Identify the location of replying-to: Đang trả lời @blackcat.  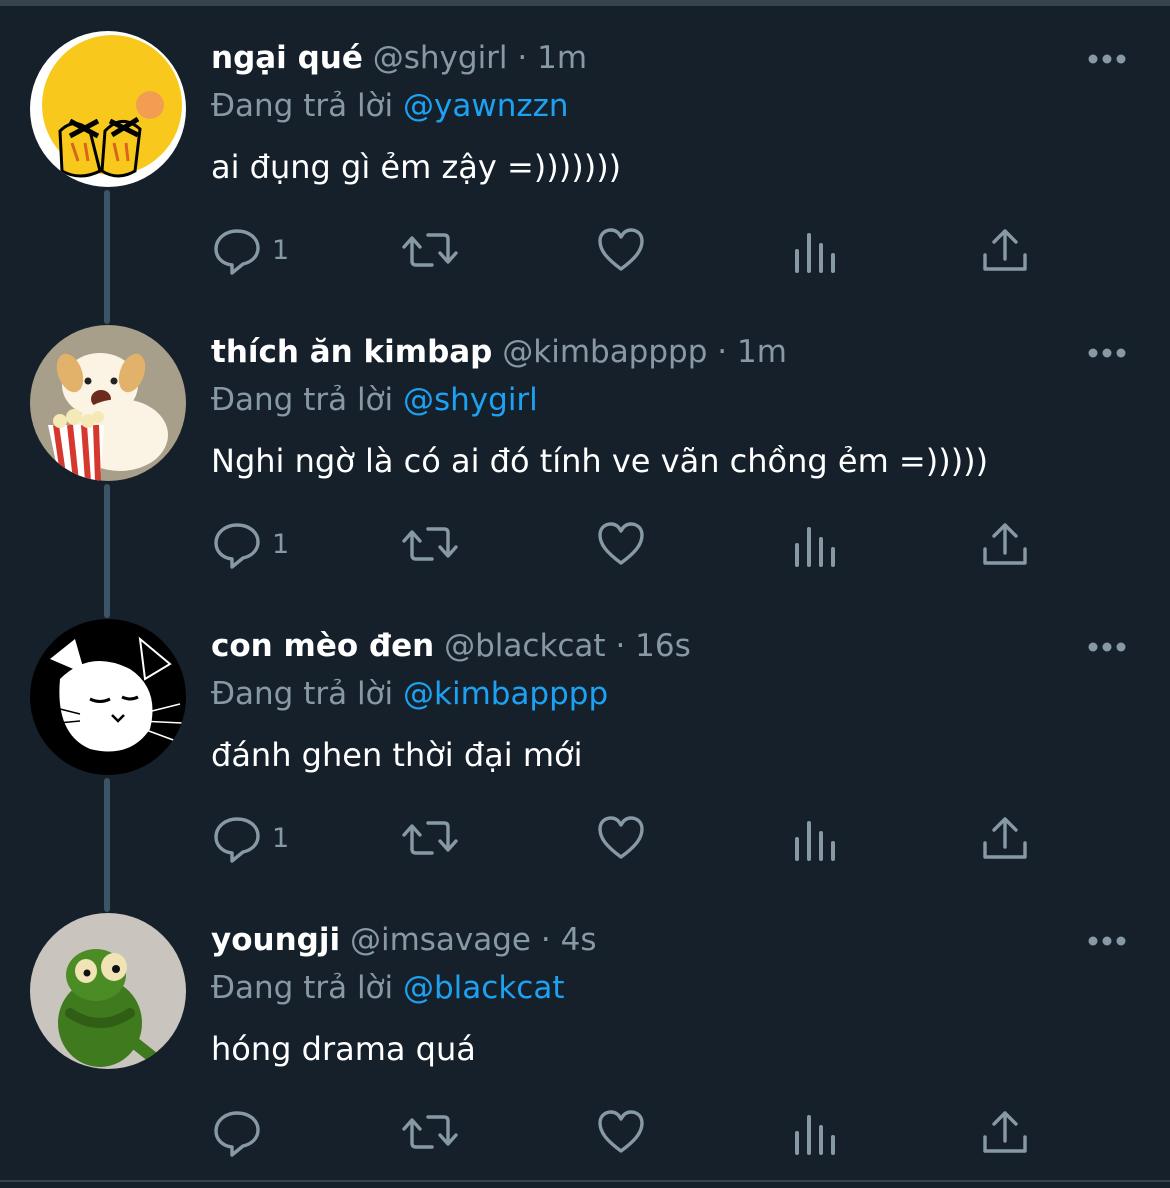
(387, 988).